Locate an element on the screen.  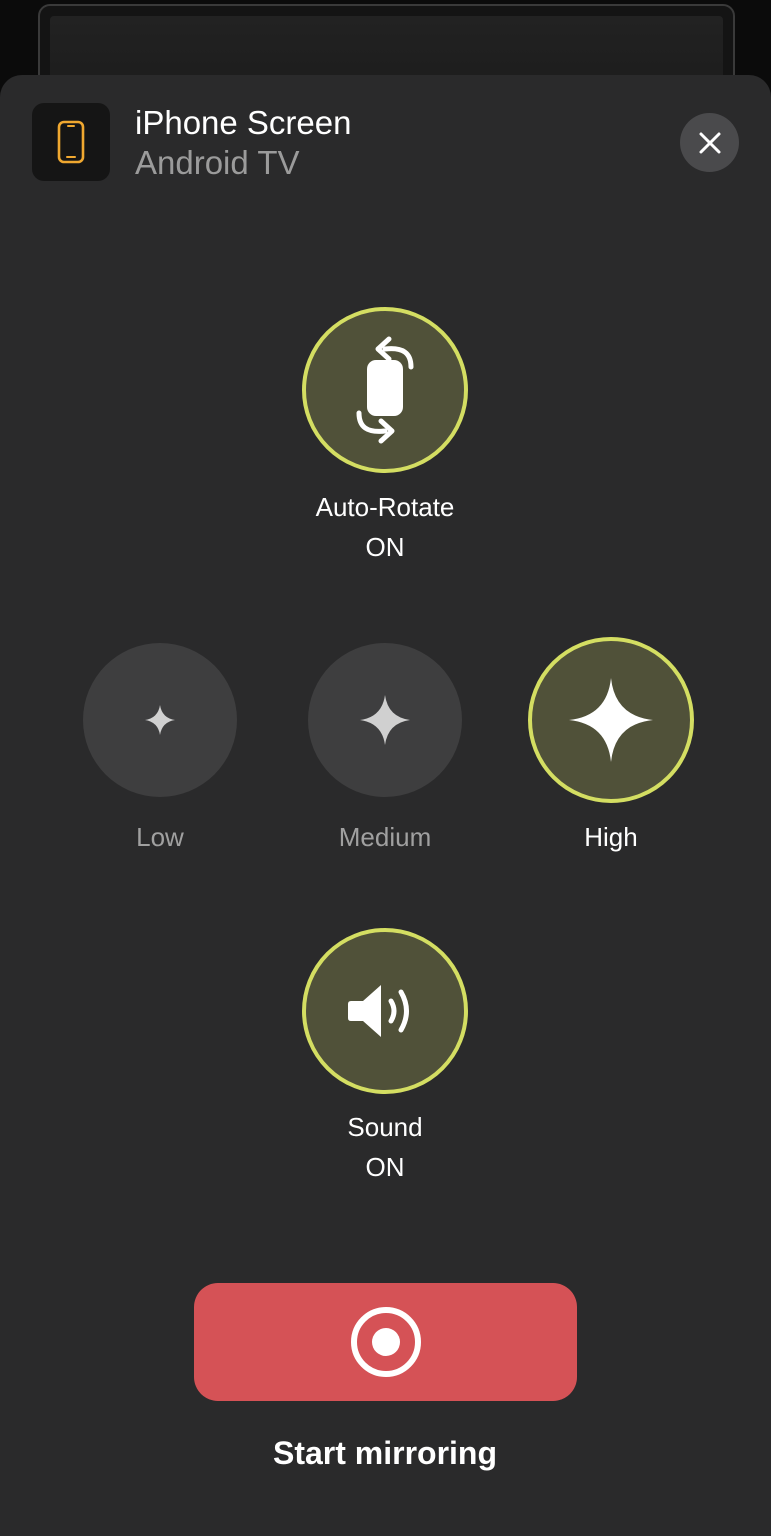
sheet-subtitle: Android TV is located at coordinates (217, 162).